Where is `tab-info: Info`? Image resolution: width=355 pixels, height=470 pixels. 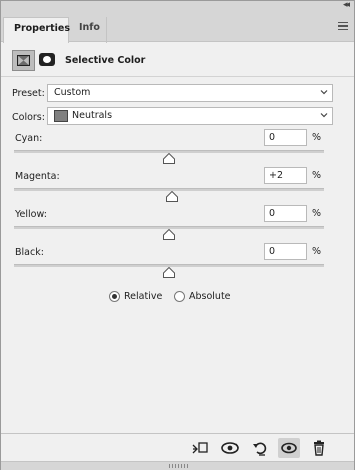
tab-info: Info is located at coordinates (88, 30).